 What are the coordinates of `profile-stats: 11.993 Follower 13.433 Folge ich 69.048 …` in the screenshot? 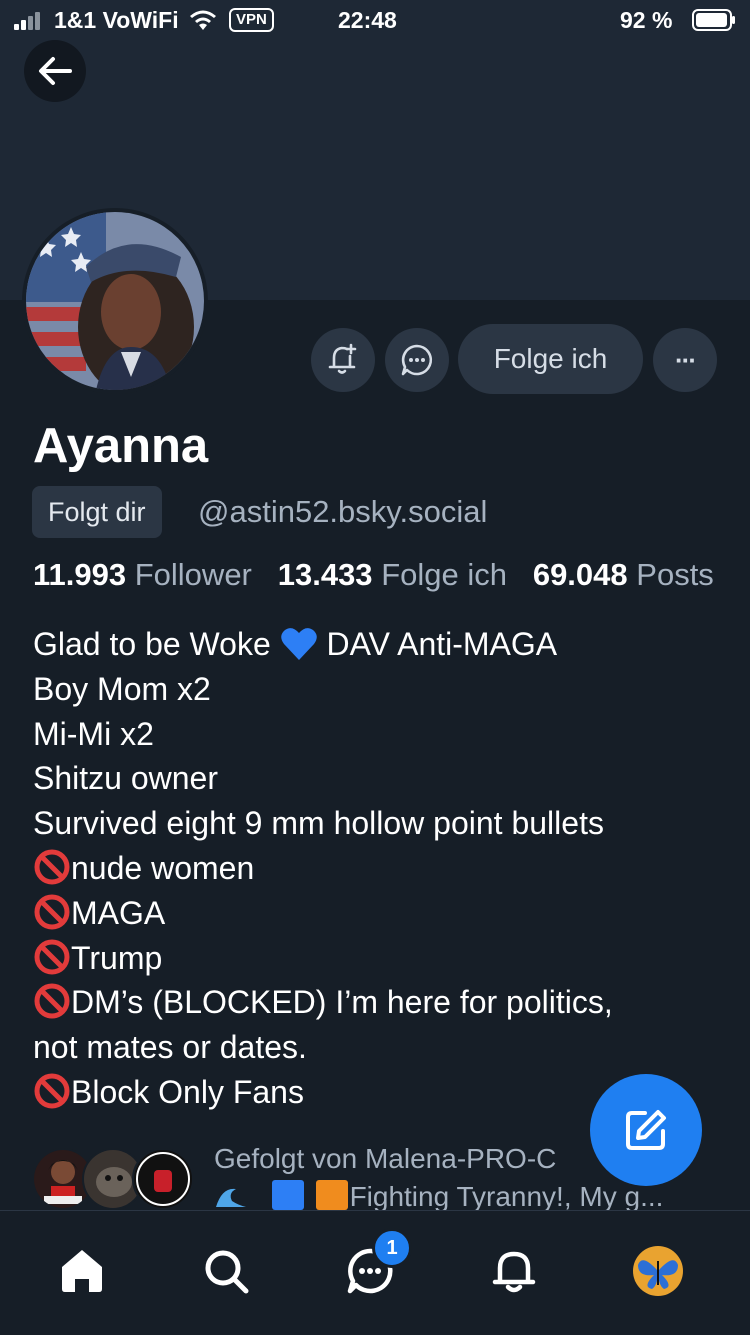 It's located at (373, 575).